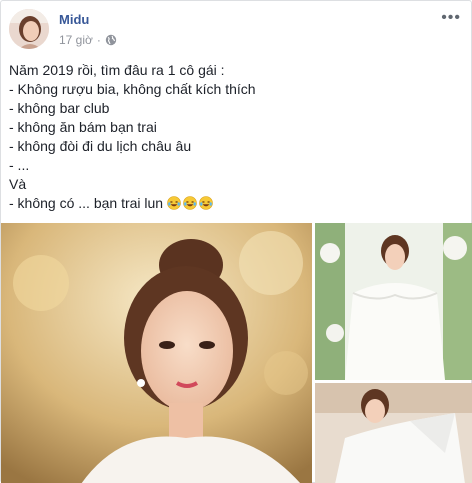  What do you see at coordinates (74, 19) in the screenshot?
I see `author-name: Midu` at bounding box center [74, 19].